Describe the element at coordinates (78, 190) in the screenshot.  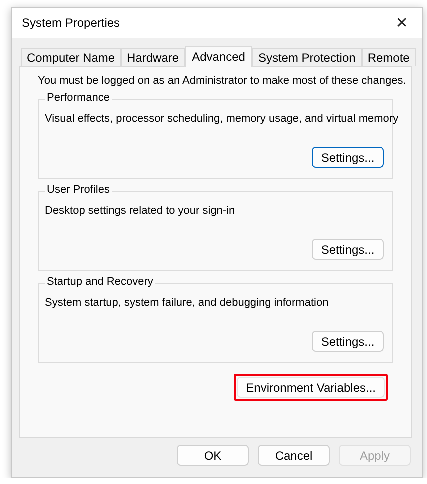
I see `group-label: User Profiles` at that location.